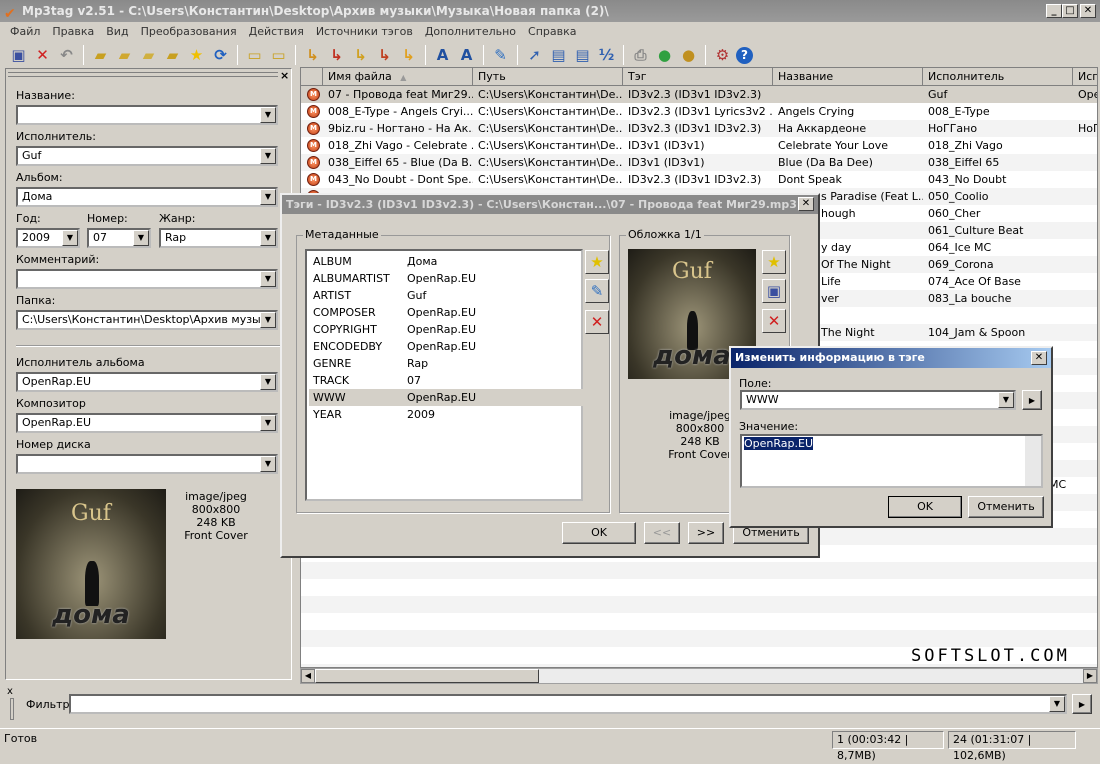 The width and height of the screenshot is (1100, 764). What do you see at coordinates (597, 262) in the screenshot?
I see `add-field-button: ★` at bounding box center [597, 262].